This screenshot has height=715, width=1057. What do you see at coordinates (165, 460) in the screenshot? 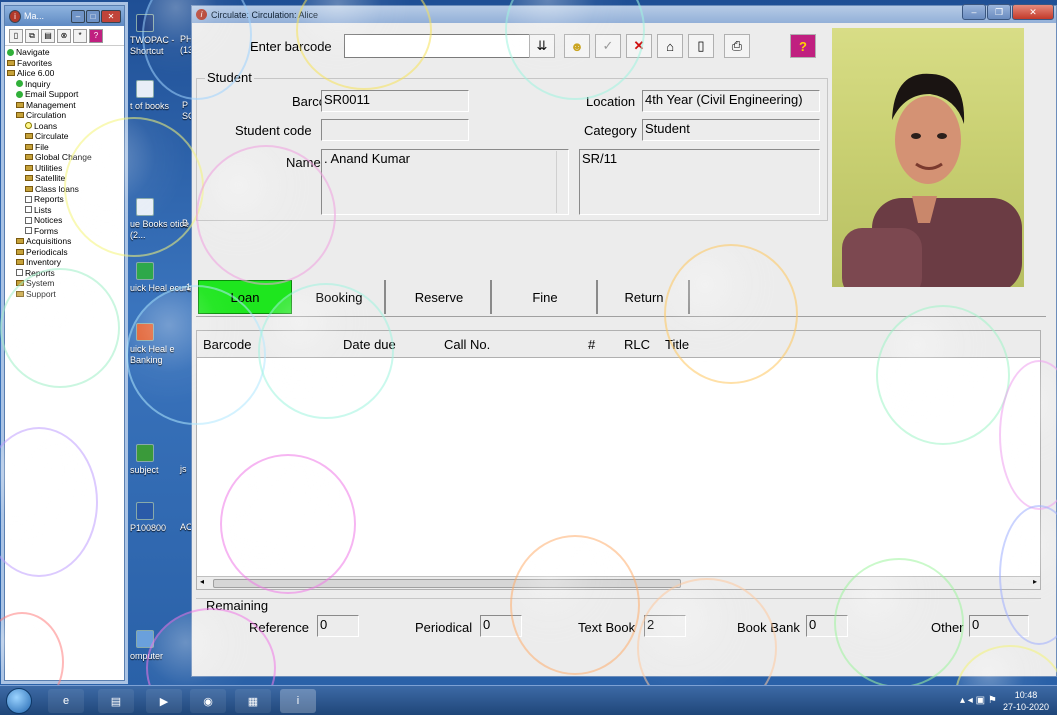
I see `desktop-icon-subject: subject js` at bounding box center [165, 460].